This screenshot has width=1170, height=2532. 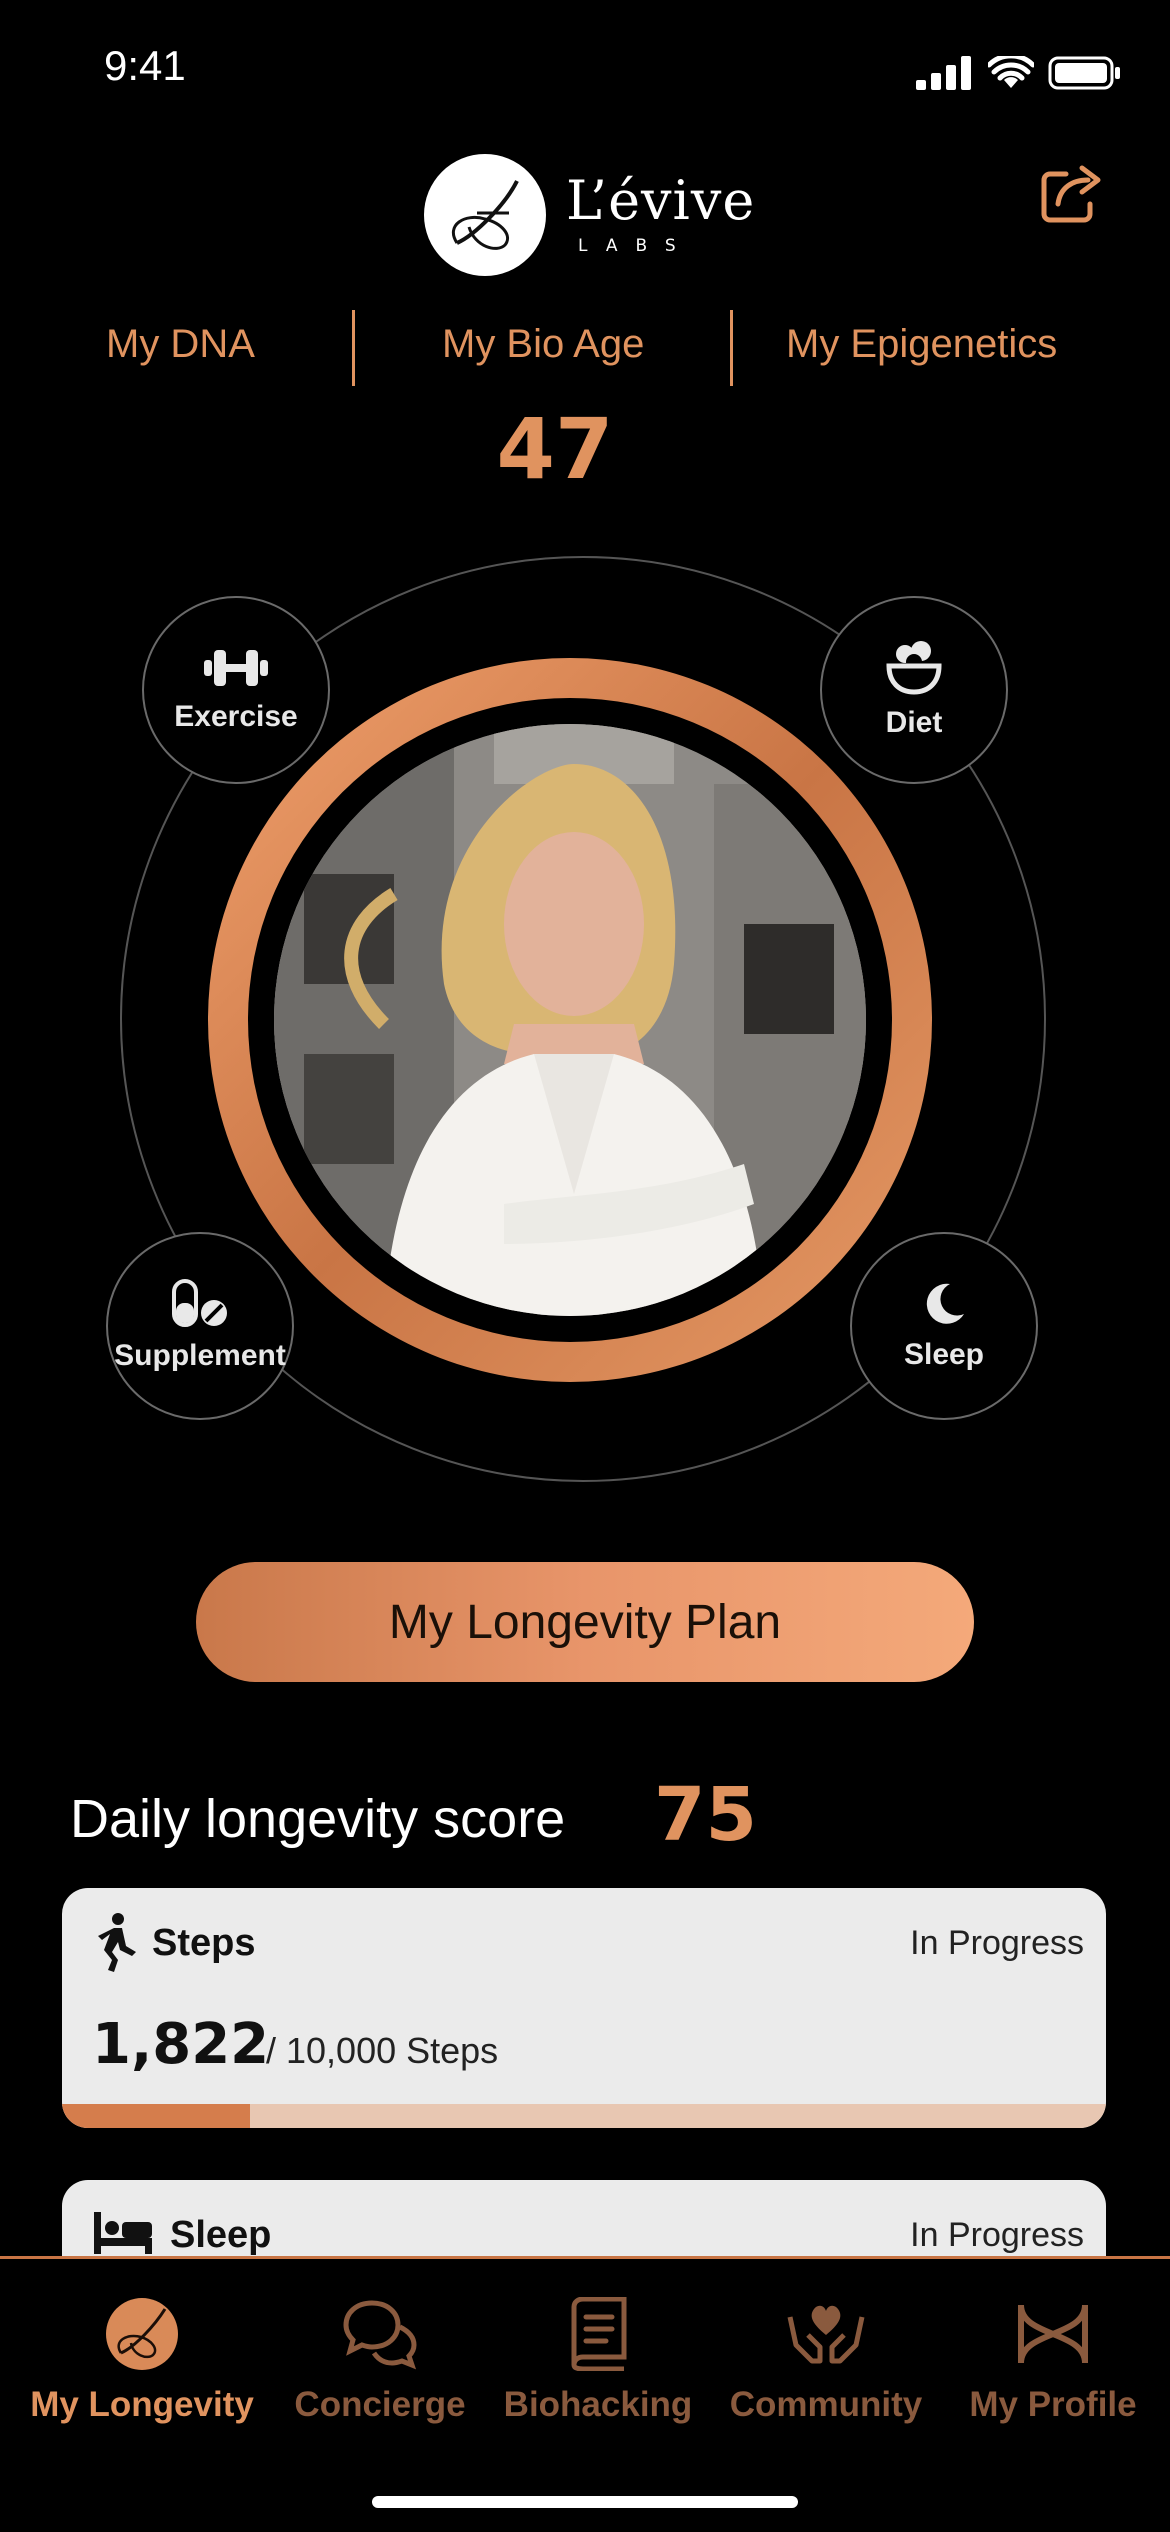 I want to click on nav-label: Community, so click(x=826, y=2404).